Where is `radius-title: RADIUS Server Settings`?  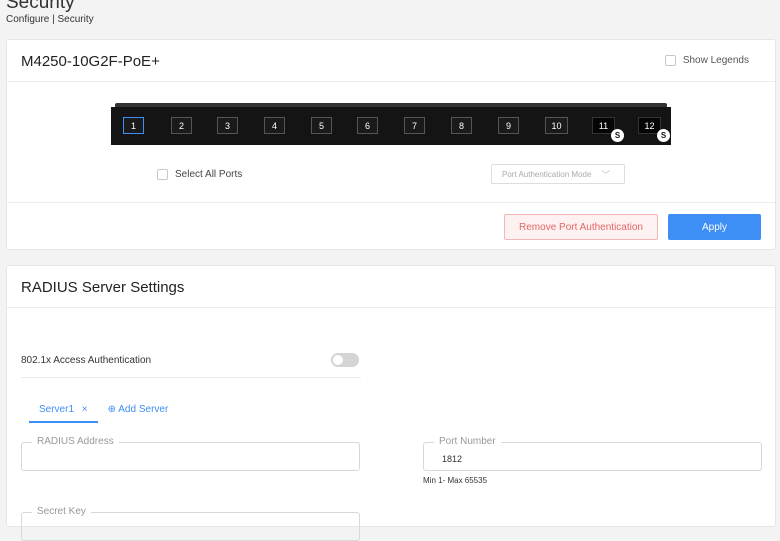
radius-title: RADIUS Server Settings is located at coordinates (103, 287).